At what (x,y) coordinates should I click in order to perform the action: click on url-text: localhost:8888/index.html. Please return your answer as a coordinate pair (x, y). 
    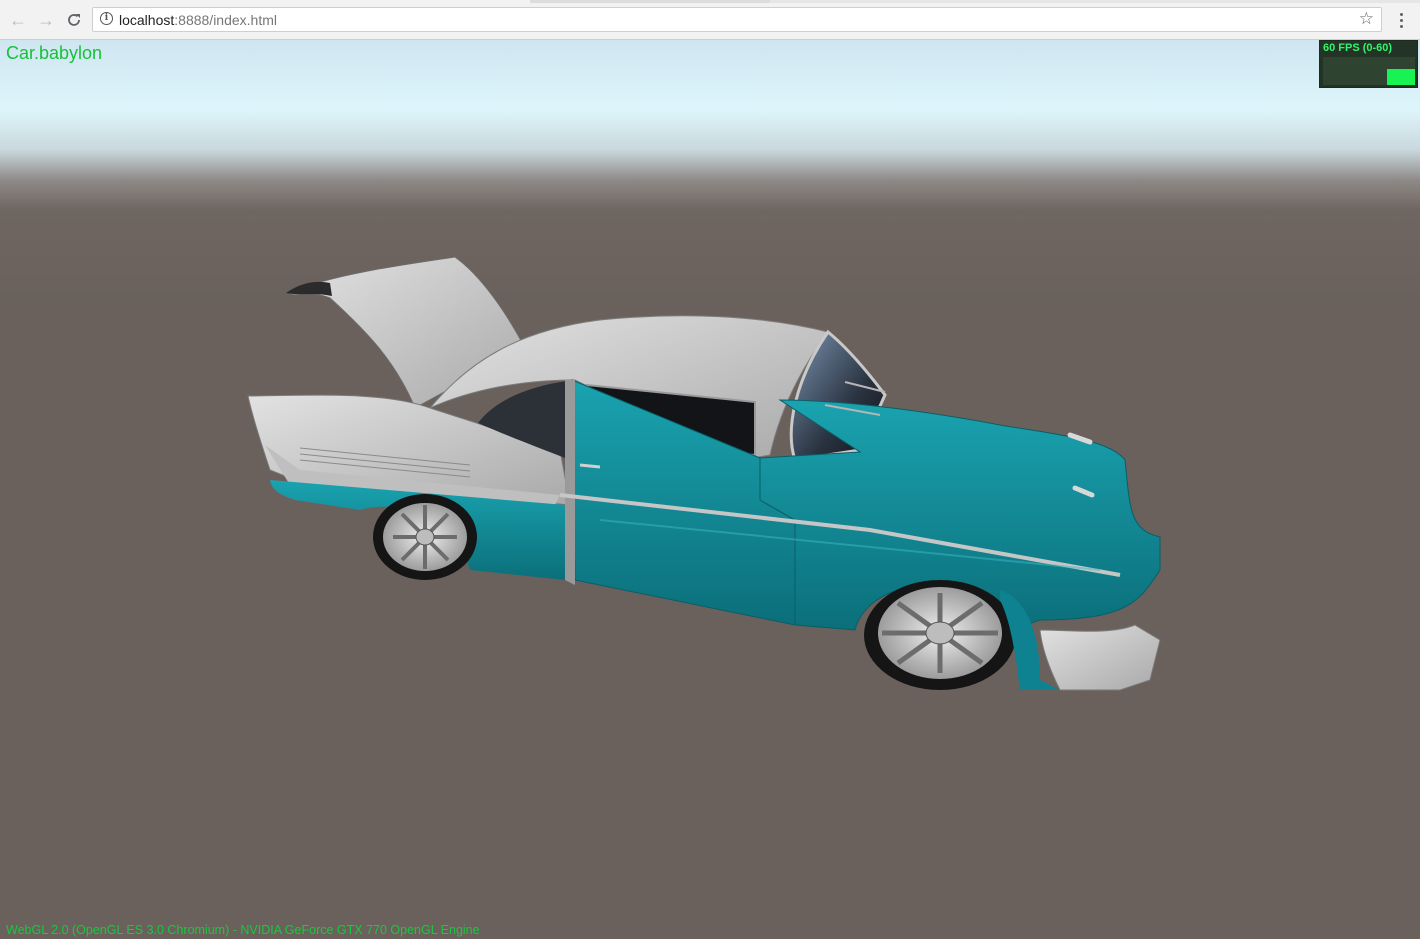
    Looking at the image, I should click on (198, 20).